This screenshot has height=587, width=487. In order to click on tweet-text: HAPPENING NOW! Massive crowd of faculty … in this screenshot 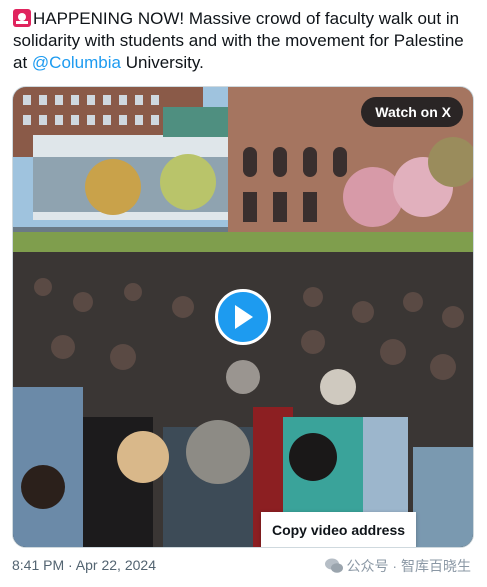, I will do `click(244, 41)`.